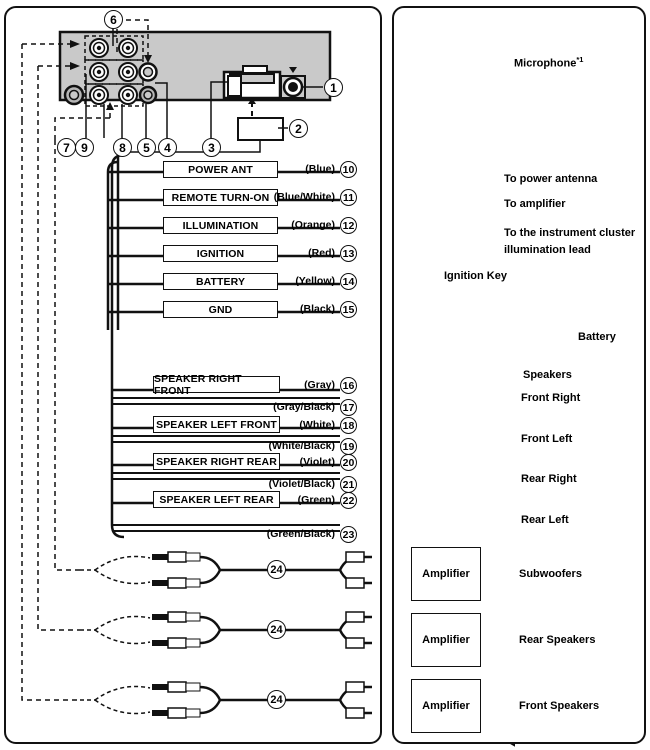 The width and height of the screenshot is (650, 750). I want to click on microphone-label-text: Microphone, so click(545, 63).